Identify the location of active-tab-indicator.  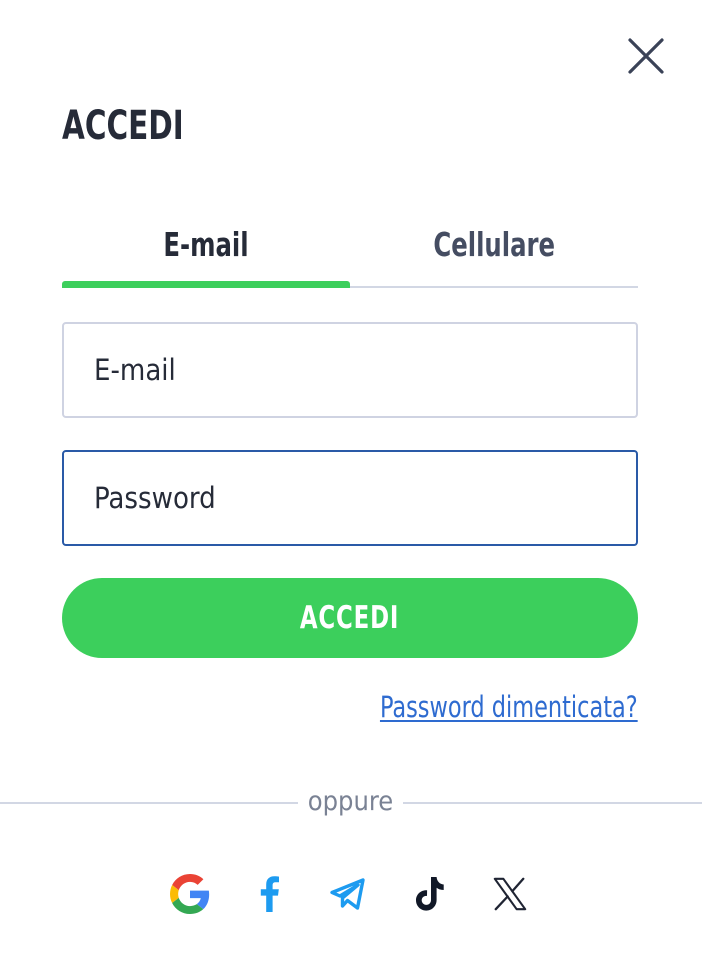
(206, 284).